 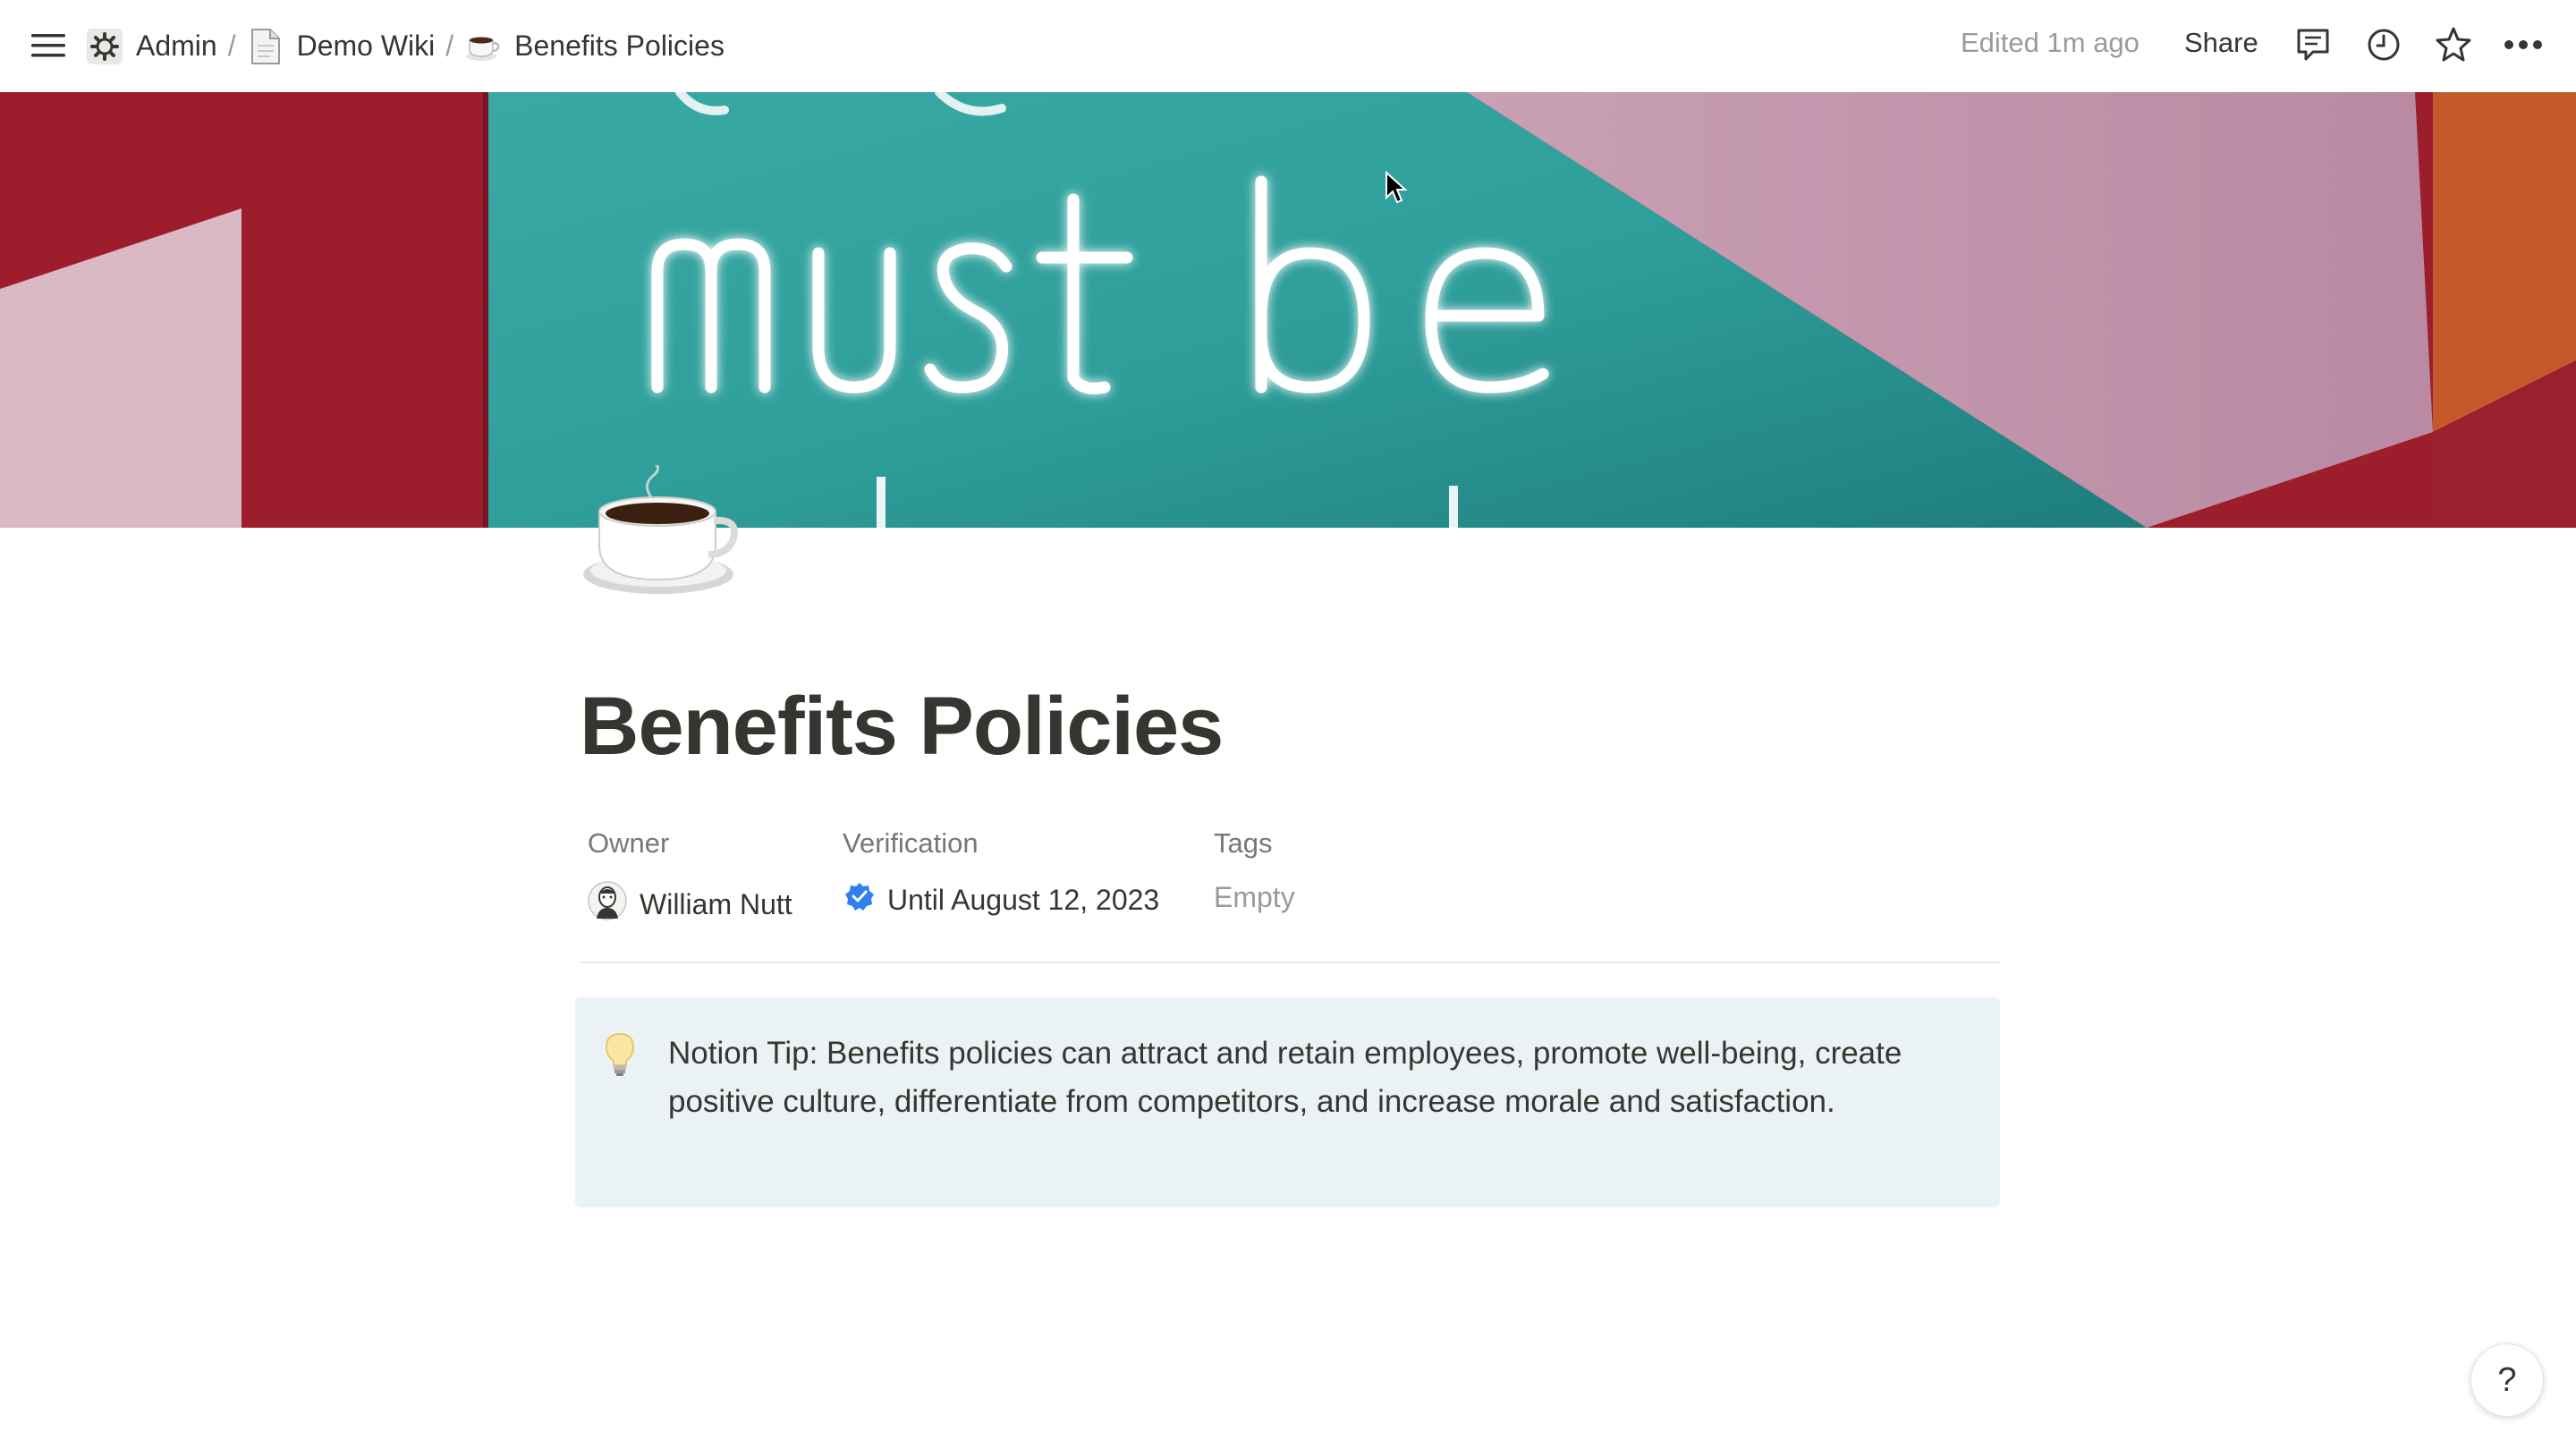 I want to click on breadcrumb-label: Demo Wiki, so click(x=366, y=46).